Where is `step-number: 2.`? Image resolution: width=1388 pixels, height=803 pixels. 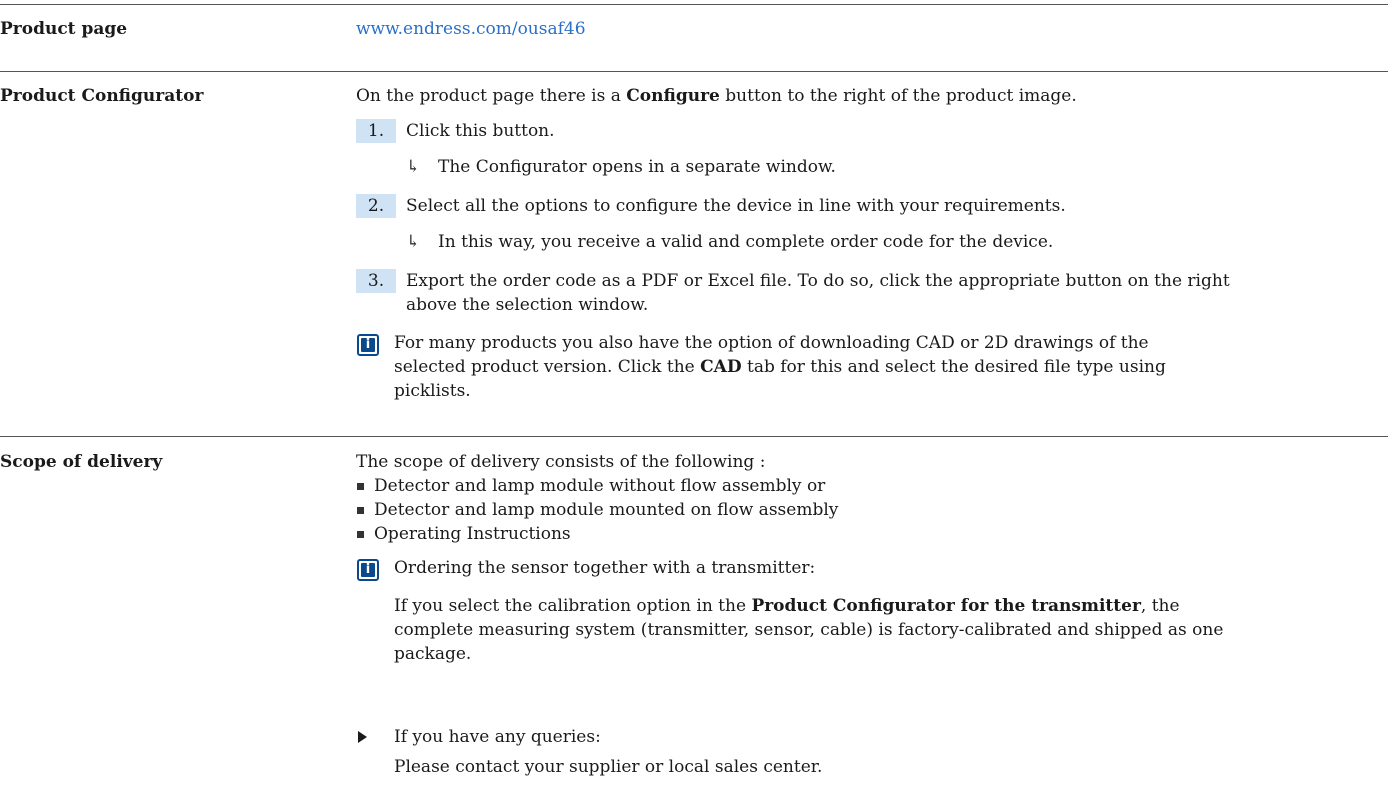 step-number: 2. is located at coordinates (376, 206).